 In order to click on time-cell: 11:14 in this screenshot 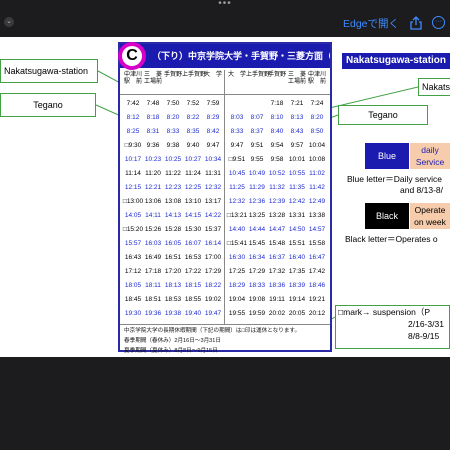, I will do `click(133, 173)`.